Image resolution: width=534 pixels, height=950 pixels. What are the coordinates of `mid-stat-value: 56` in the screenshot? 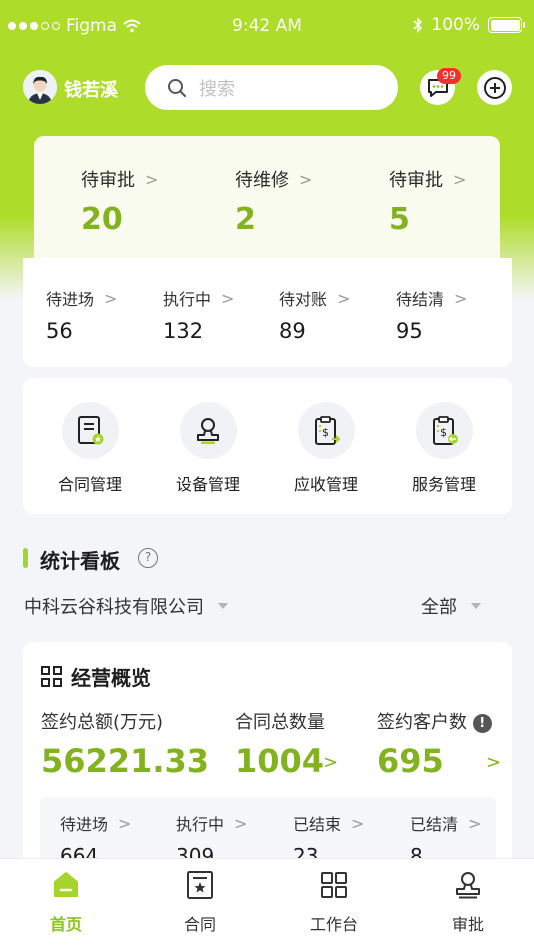 It's located at (59, 331).